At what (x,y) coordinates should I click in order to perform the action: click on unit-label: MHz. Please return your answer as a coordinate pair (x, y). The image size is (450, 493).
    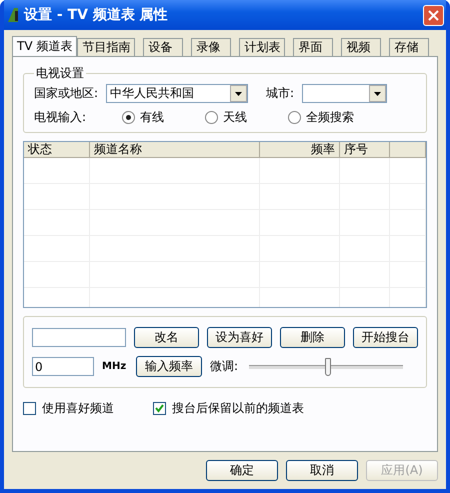
    Looking at the image, I should click on (115, 366).